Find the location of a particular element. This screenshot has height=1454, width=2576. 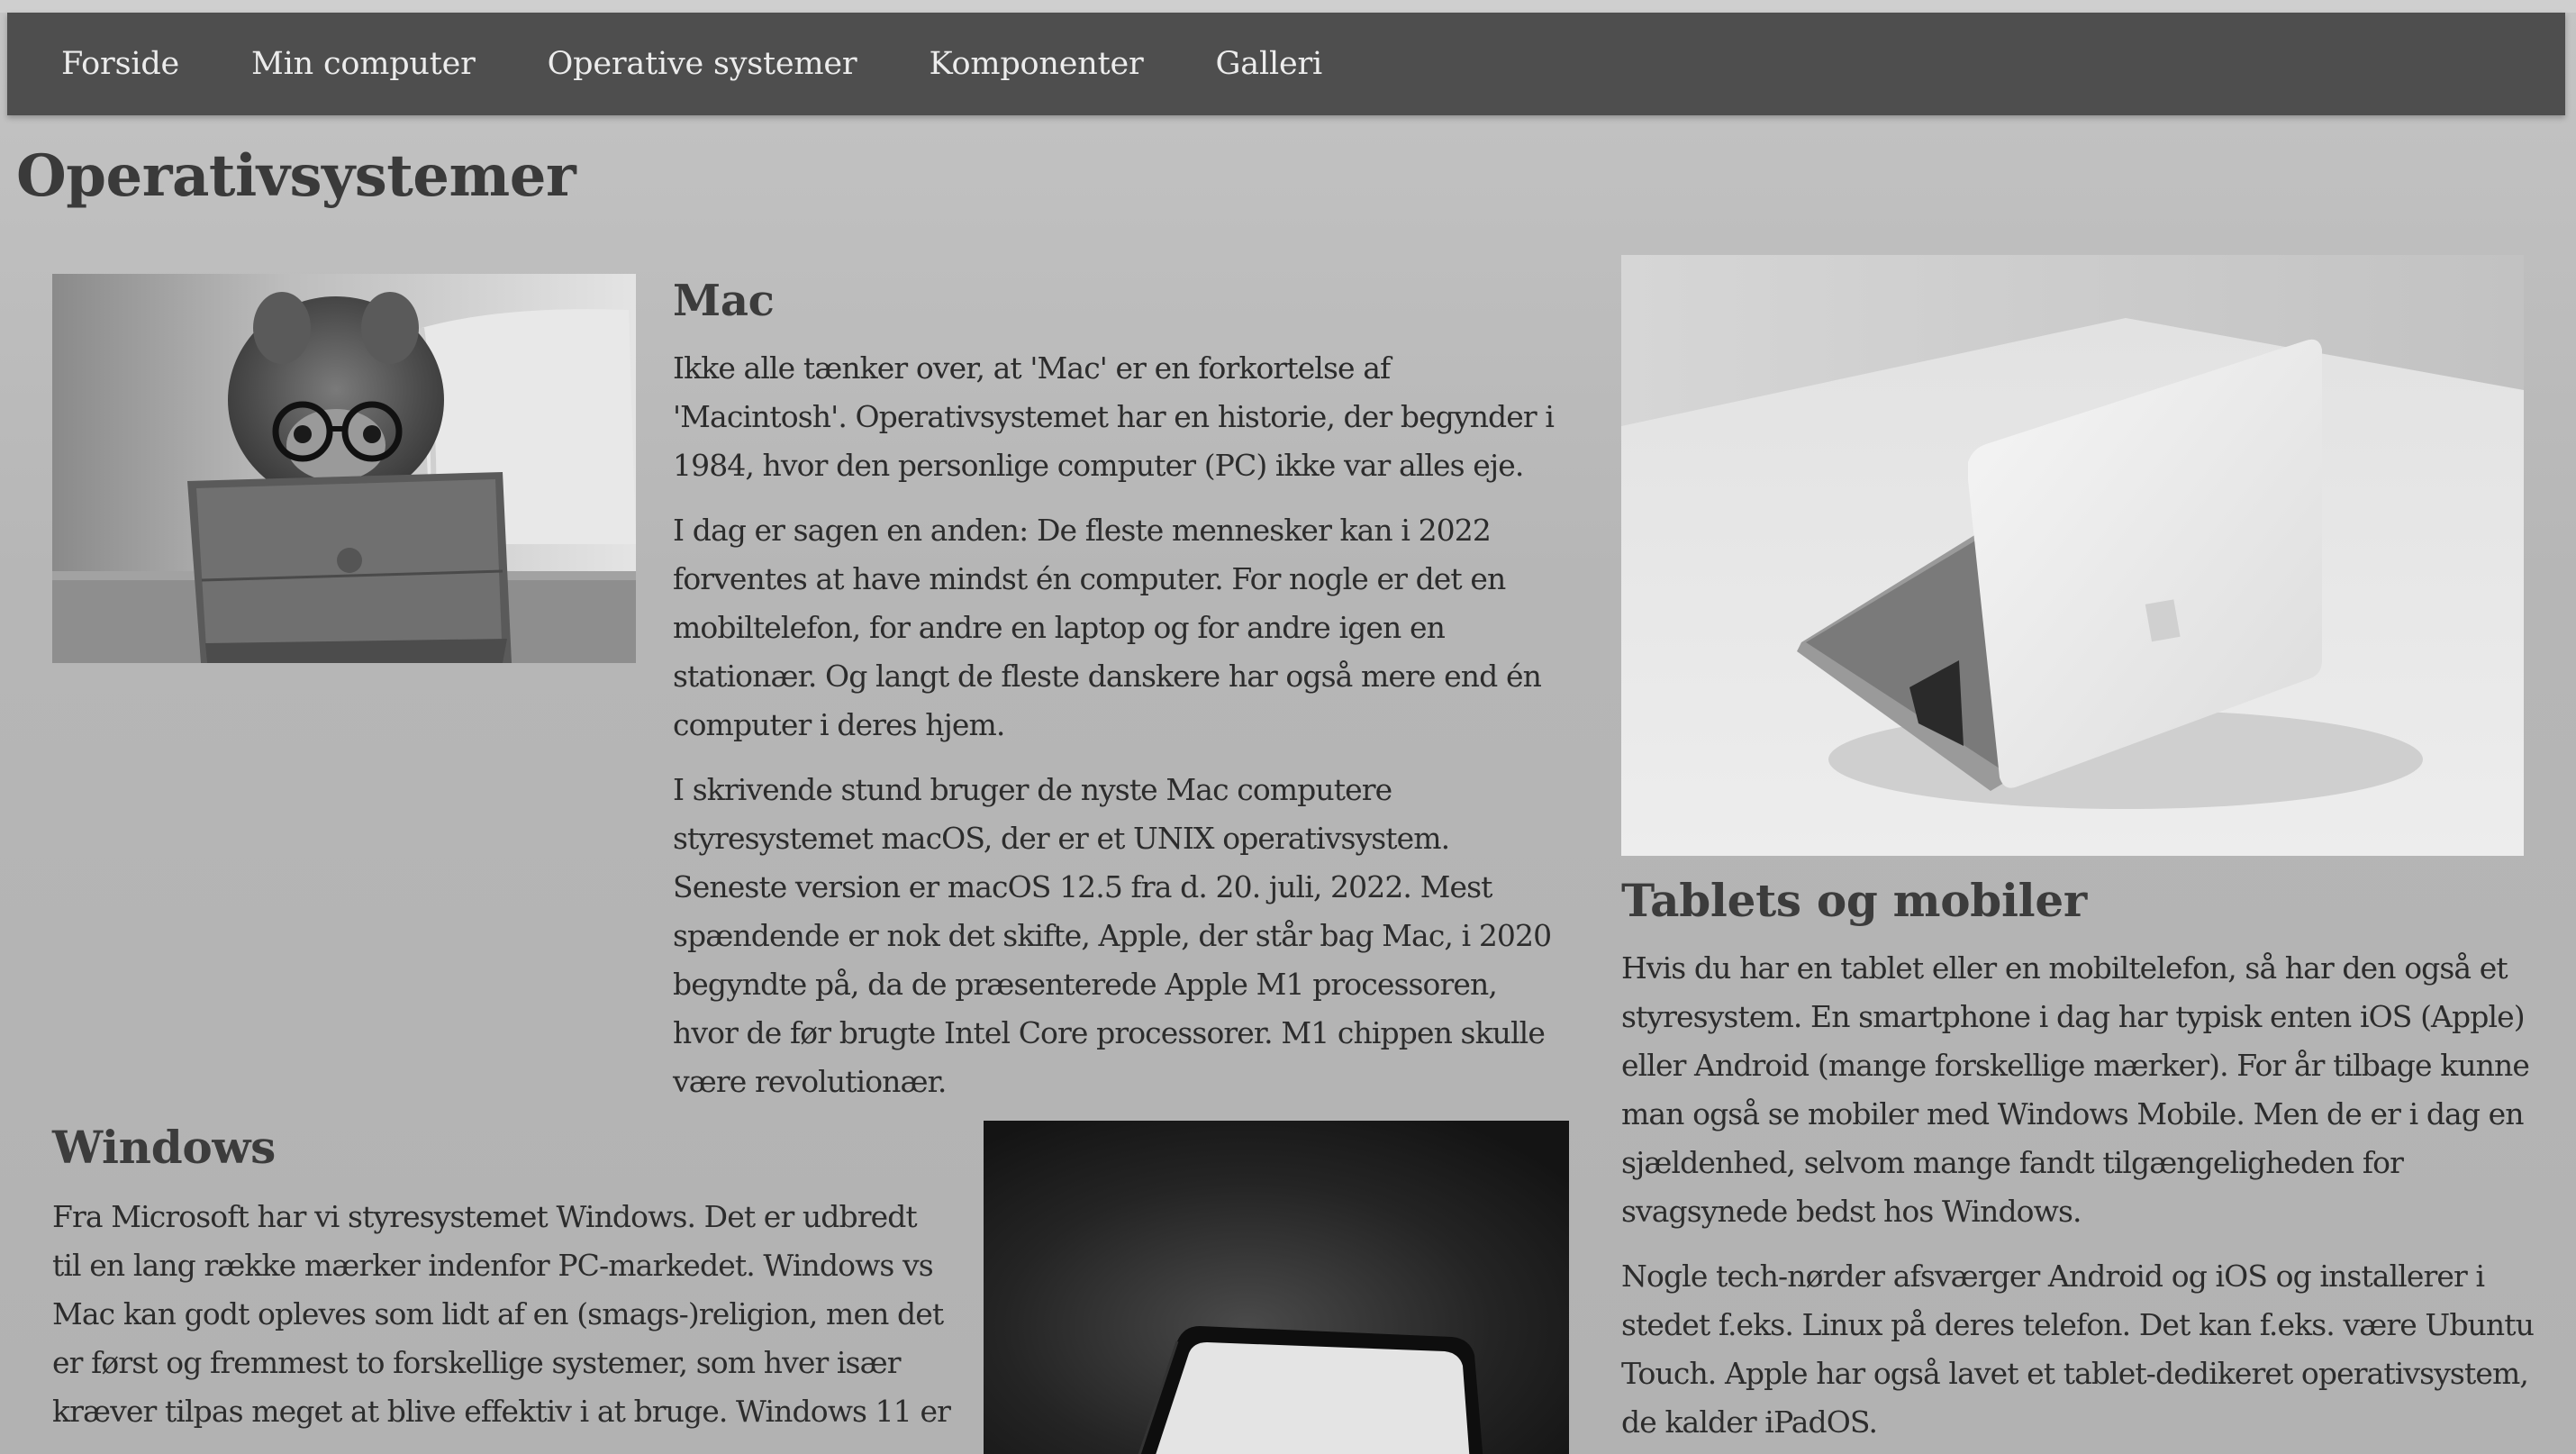

laptop-image is located at coordinates (2072, 556).